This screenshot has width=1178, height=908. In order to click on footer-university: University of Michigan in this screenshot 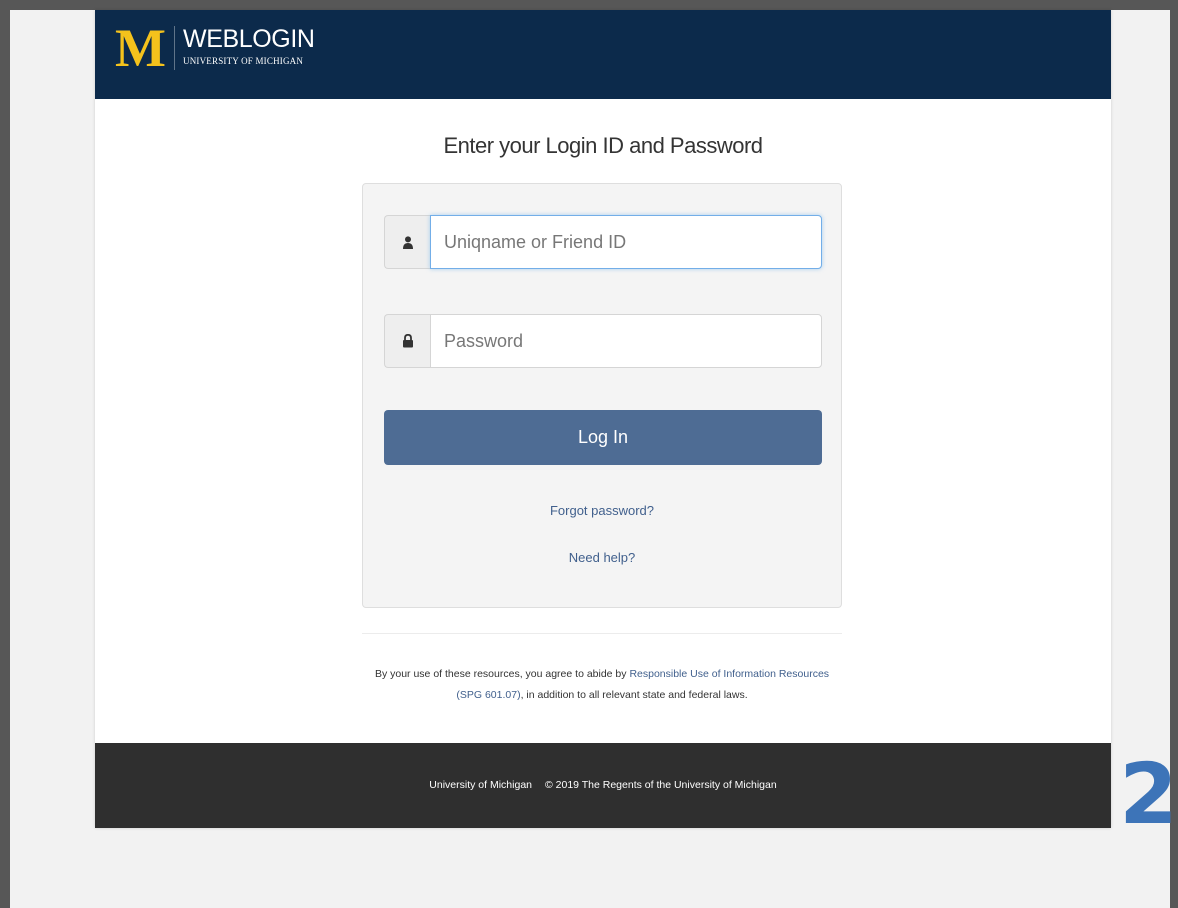, I will do `click(480, 785)`.